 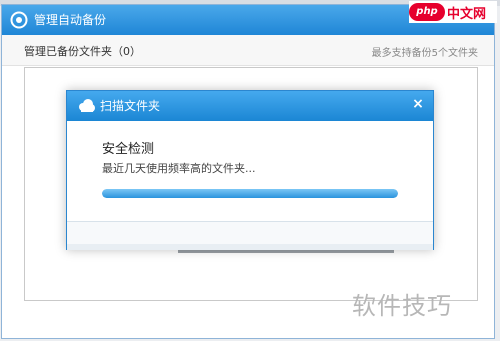 I want to click on security-check-title: 安全检测, so click(x=128, y=149).